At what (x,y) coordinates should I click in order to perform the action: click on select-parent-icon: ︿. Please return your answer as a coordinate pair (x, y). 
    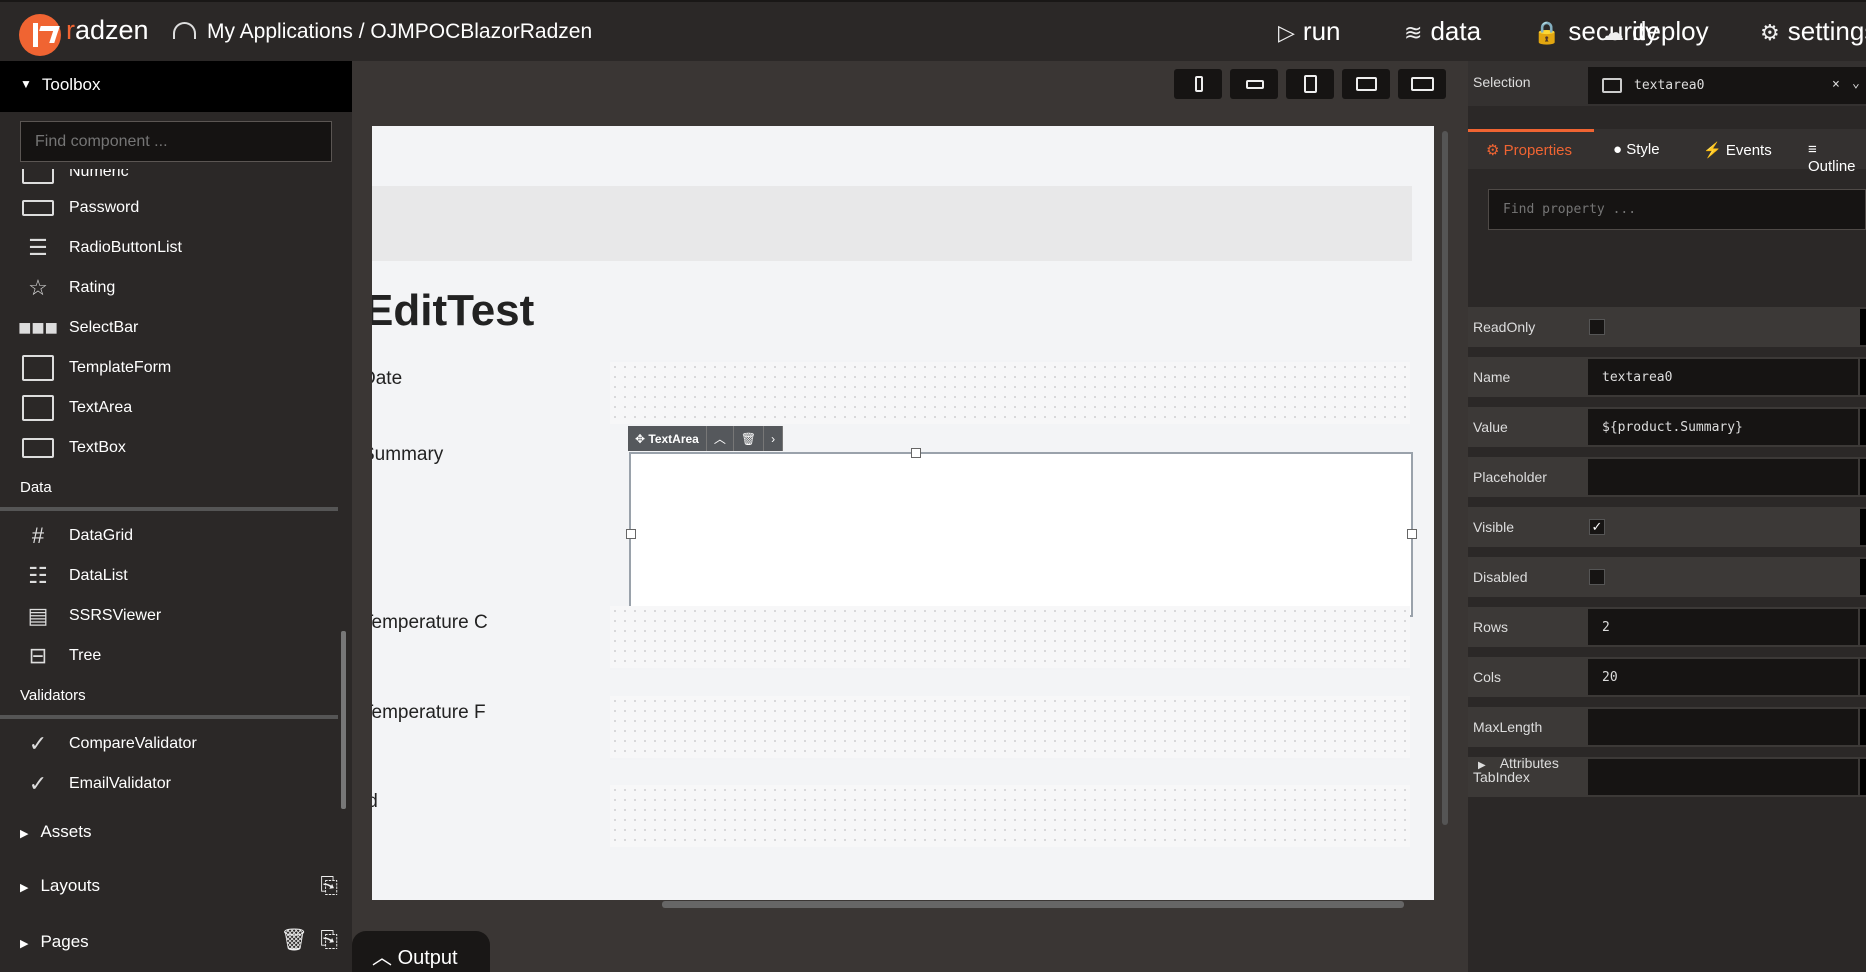
    Looking at the image, I should click on (720, 438).